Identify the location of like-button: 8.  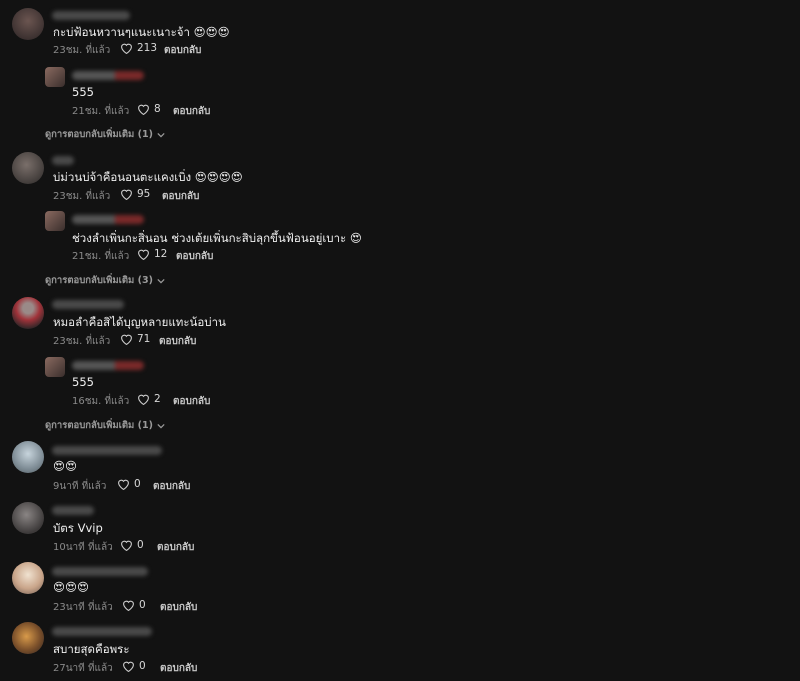
(149, 109).